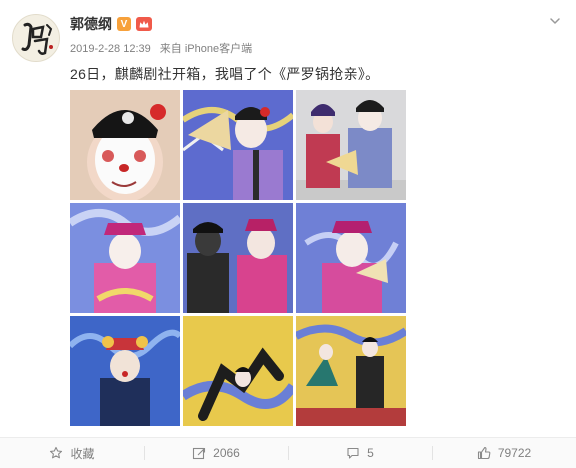 Image resolution: width=576 pixels, height=468 pixels. I want to click on repost-button: 2066, so click(216, 453).